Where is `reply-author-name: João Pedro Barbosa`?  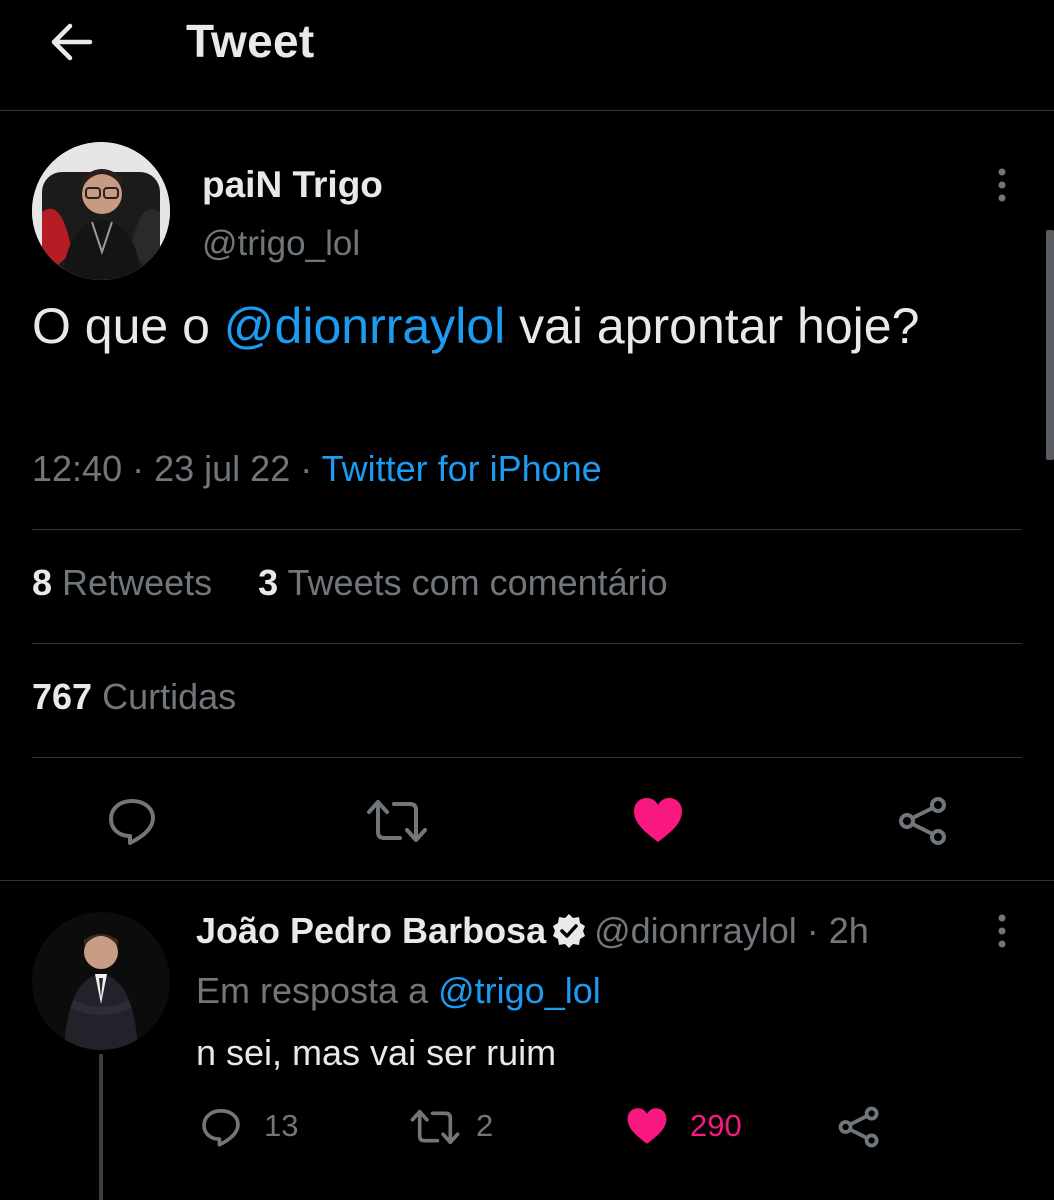 reply-author-name: João Pedro Barbosa is located at coordinates (371, 930).